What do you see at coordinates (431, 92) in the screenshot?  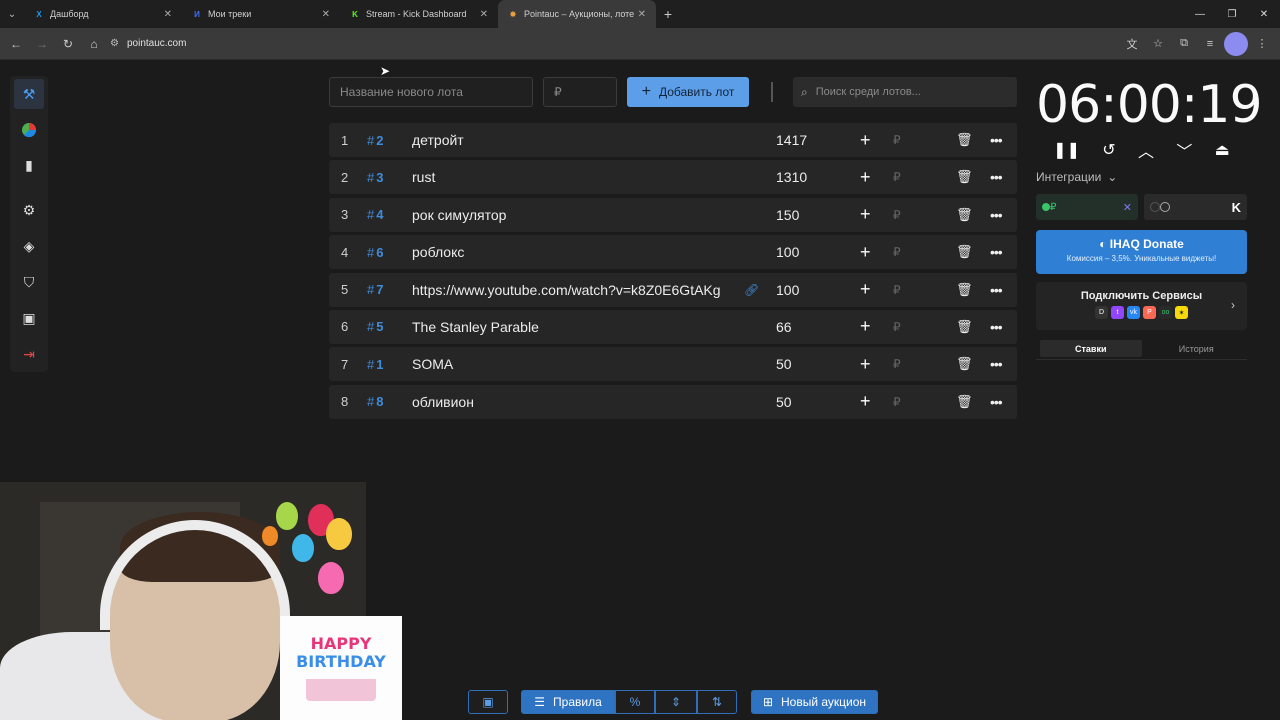 I see `new-lot-name-input: Название нового лота` at bounding box center [431, 92].